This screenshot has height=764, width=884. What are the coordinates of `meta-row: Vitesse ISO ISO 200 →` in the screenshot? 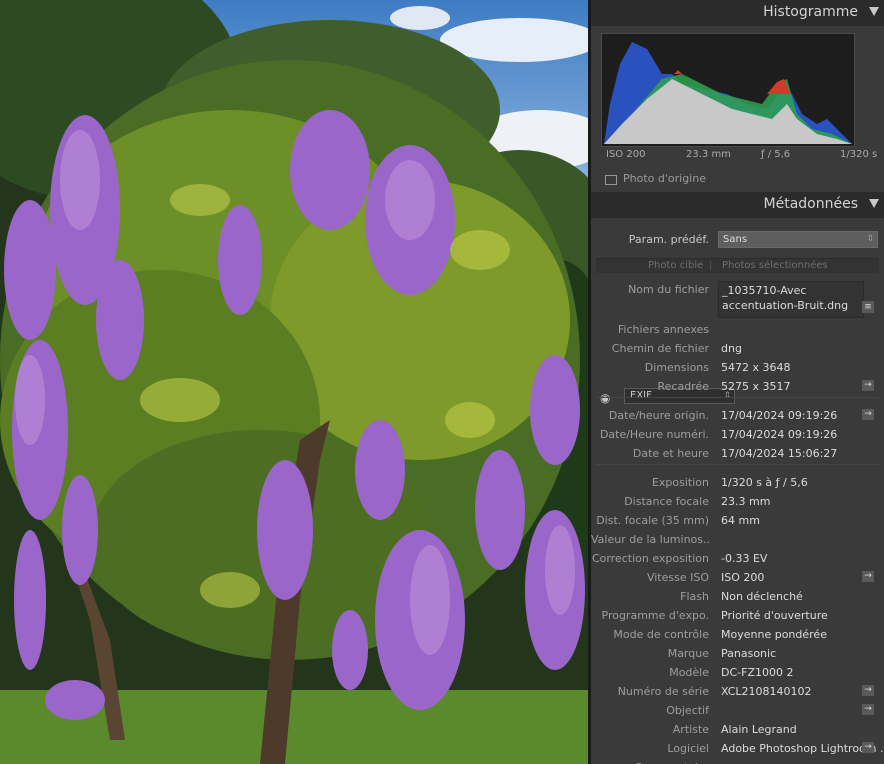 It's located at (737, 577).